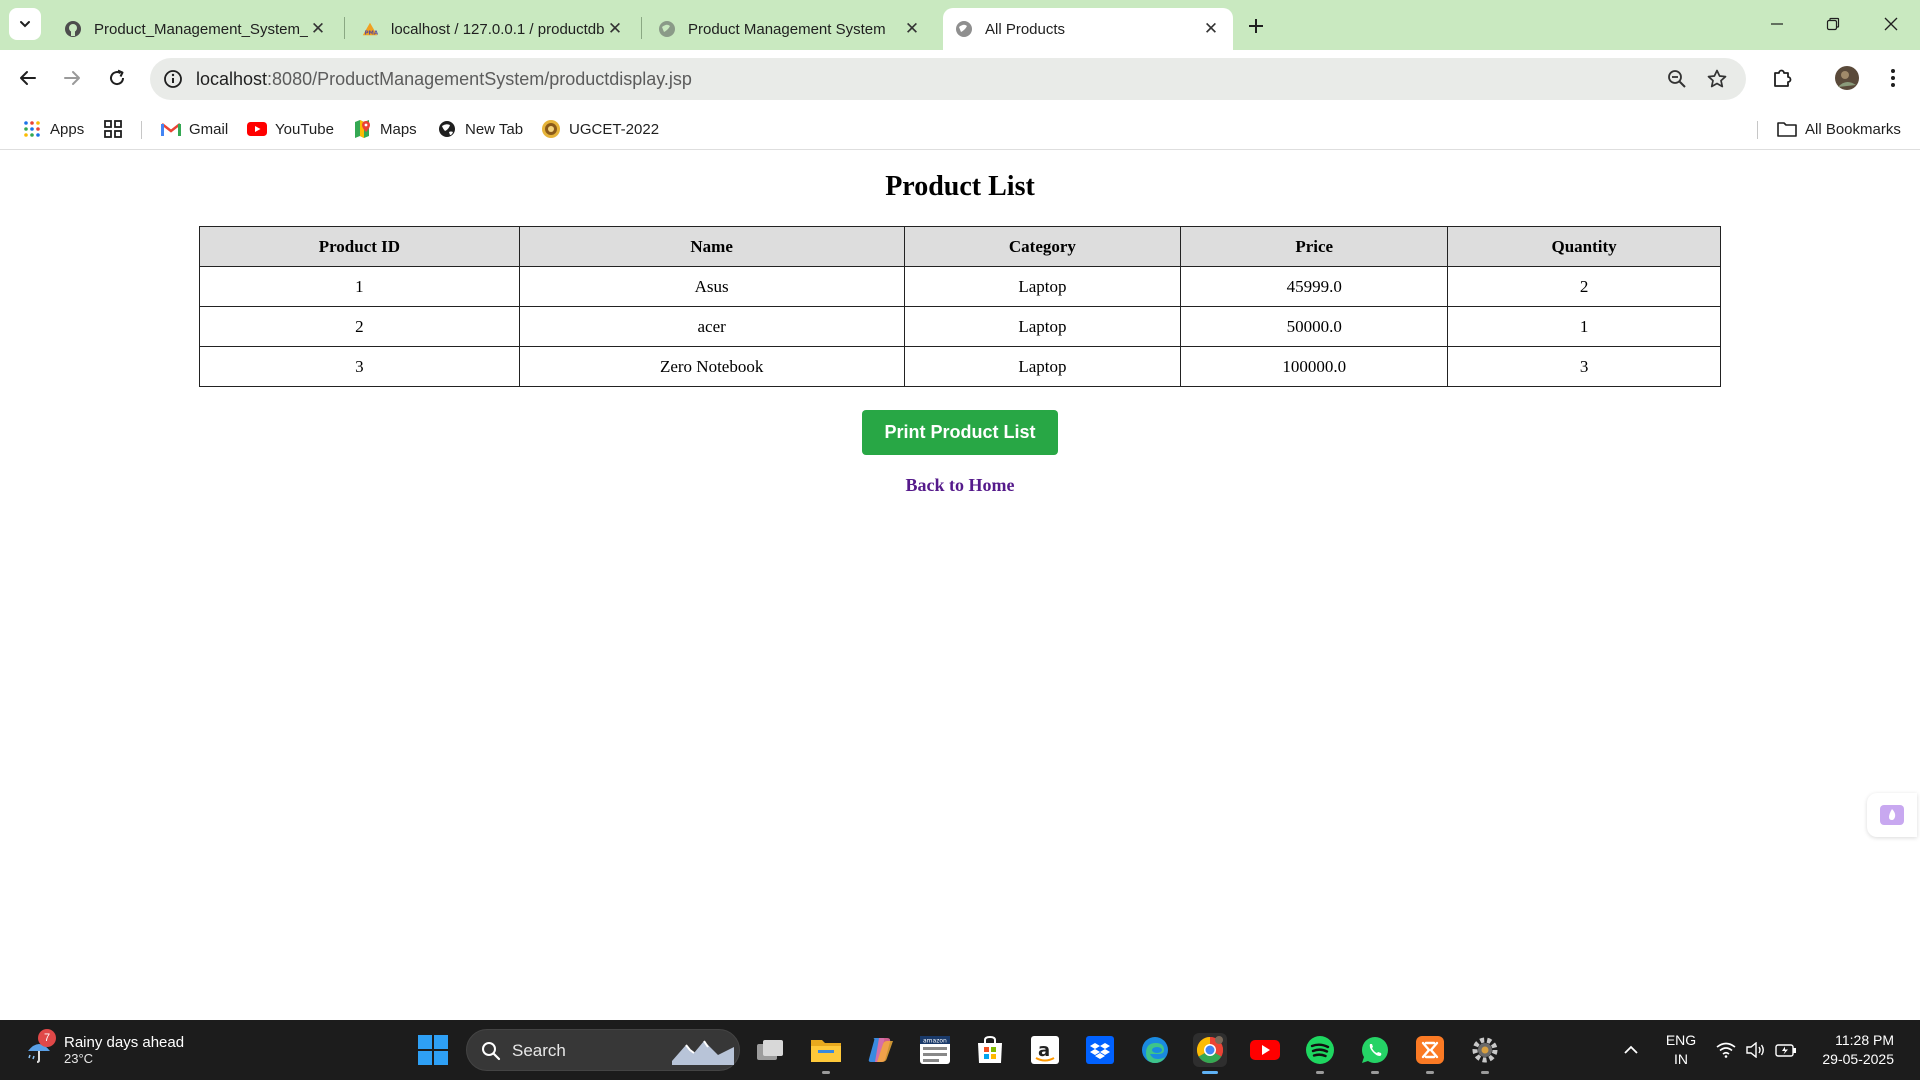 The height and width of the screenshot is (1080, 1920). Describe the element at coordinates (196, 29) in the screenshot. I see `tab-github: Product_Management_System_ ✕` at that location.